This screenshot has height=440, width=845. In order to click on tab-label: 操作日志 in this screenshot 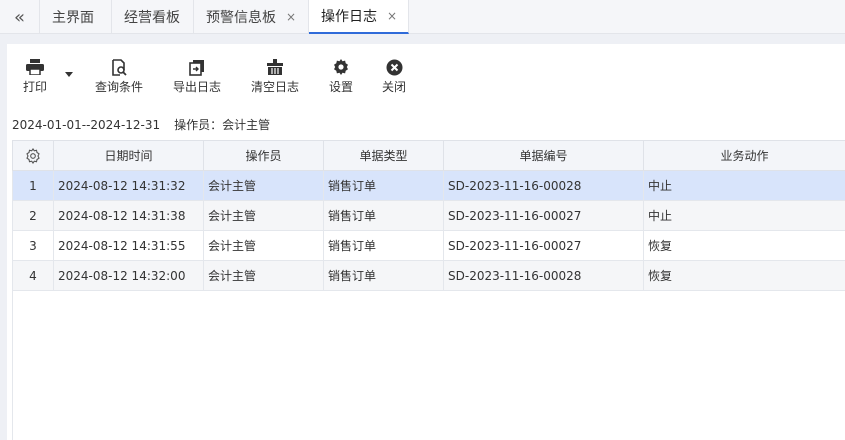, I will do `click(349, 17)`.